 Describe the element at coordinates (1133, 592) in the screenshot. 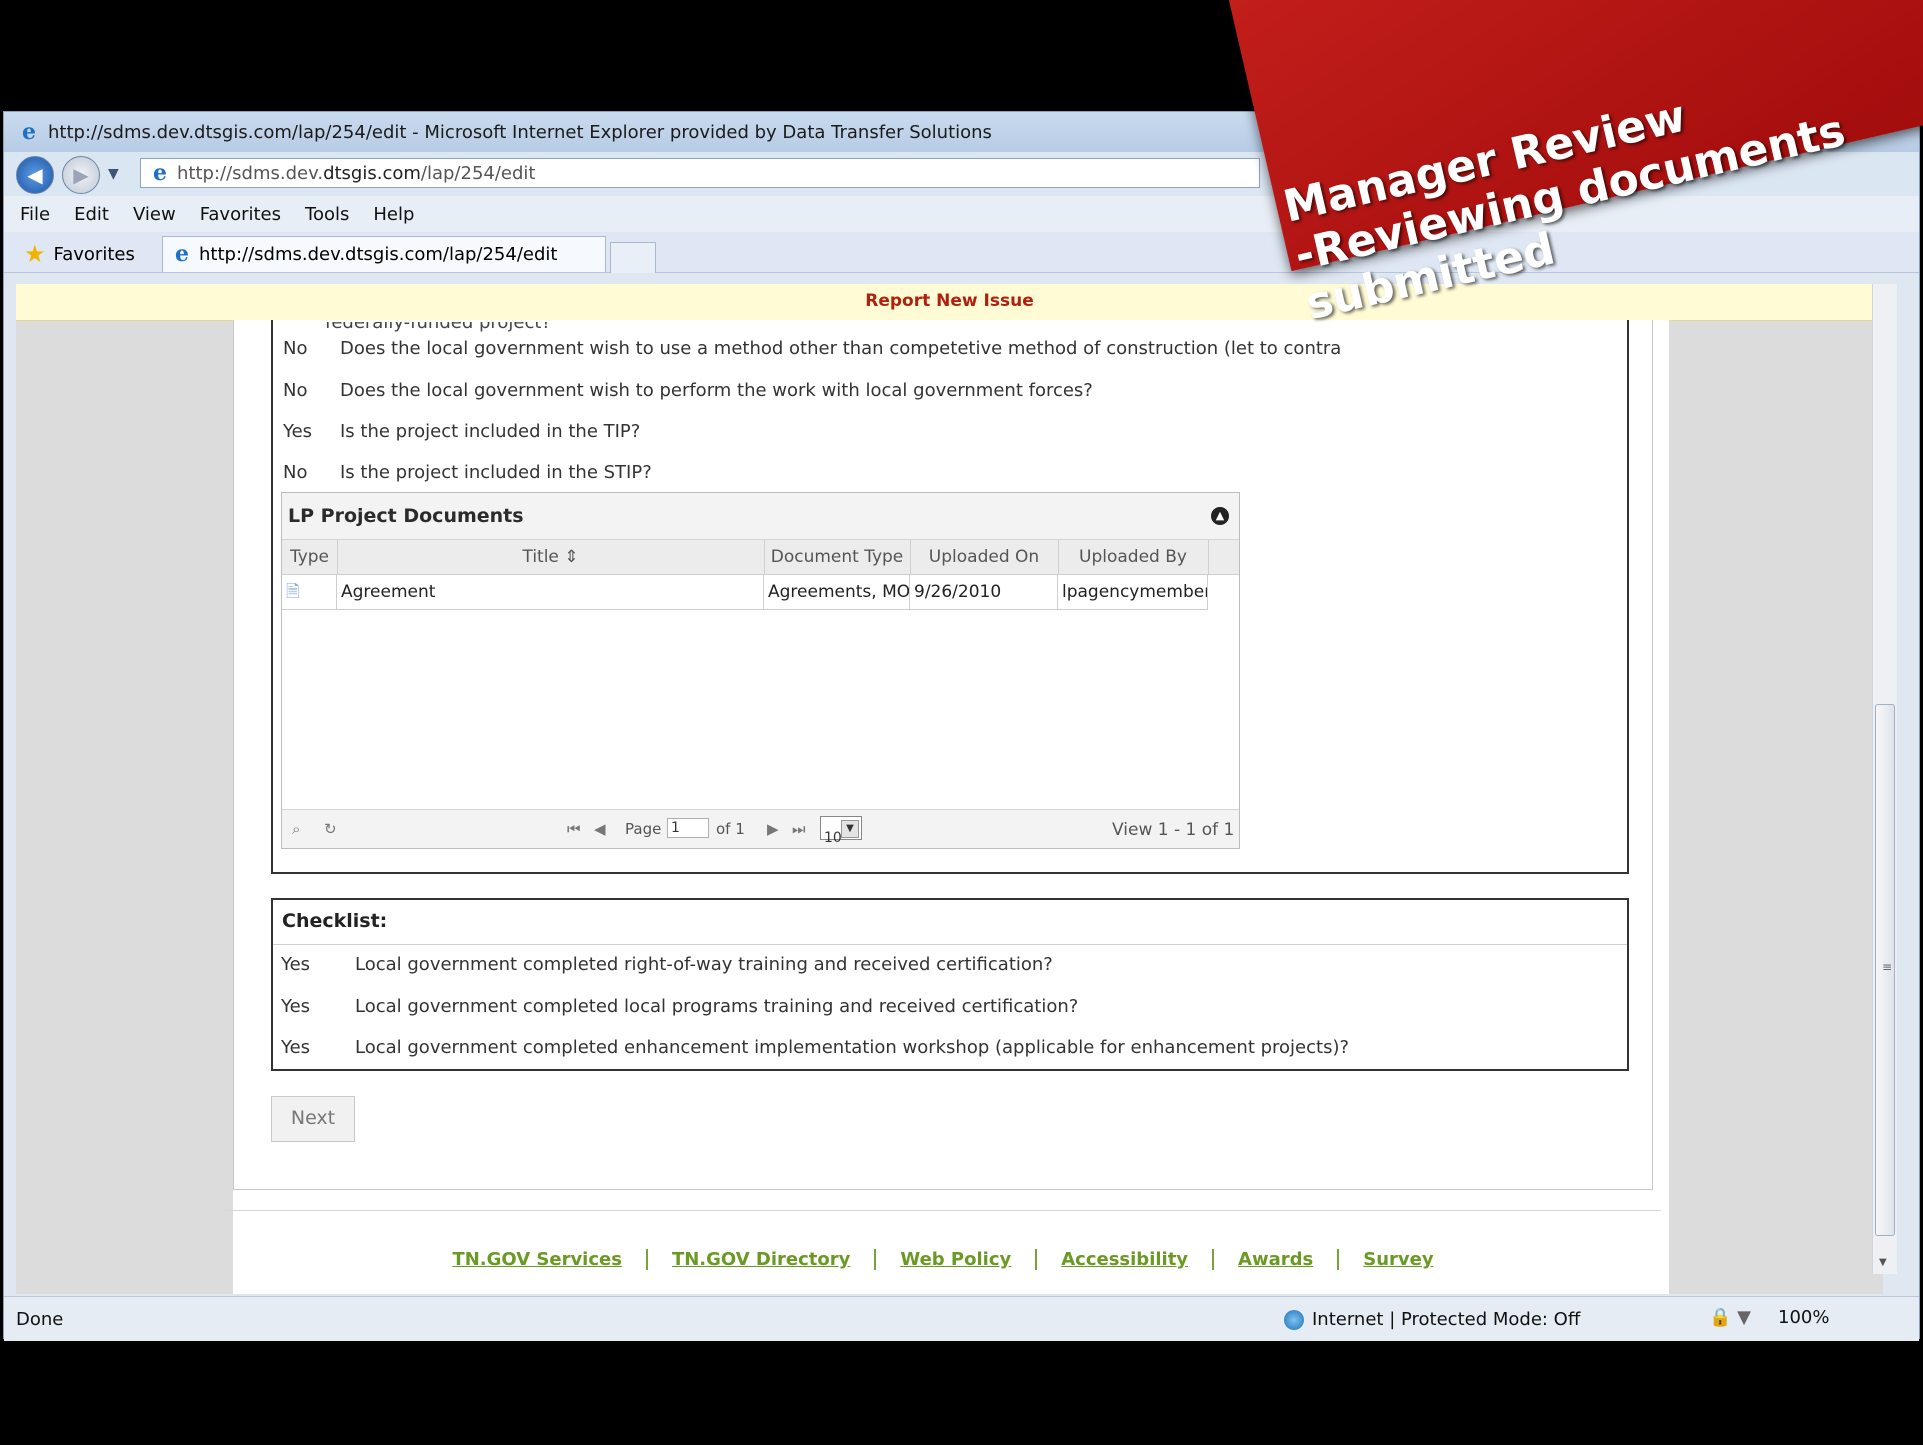

I see `cell-uploaded-by: lpagencymember` at that location.